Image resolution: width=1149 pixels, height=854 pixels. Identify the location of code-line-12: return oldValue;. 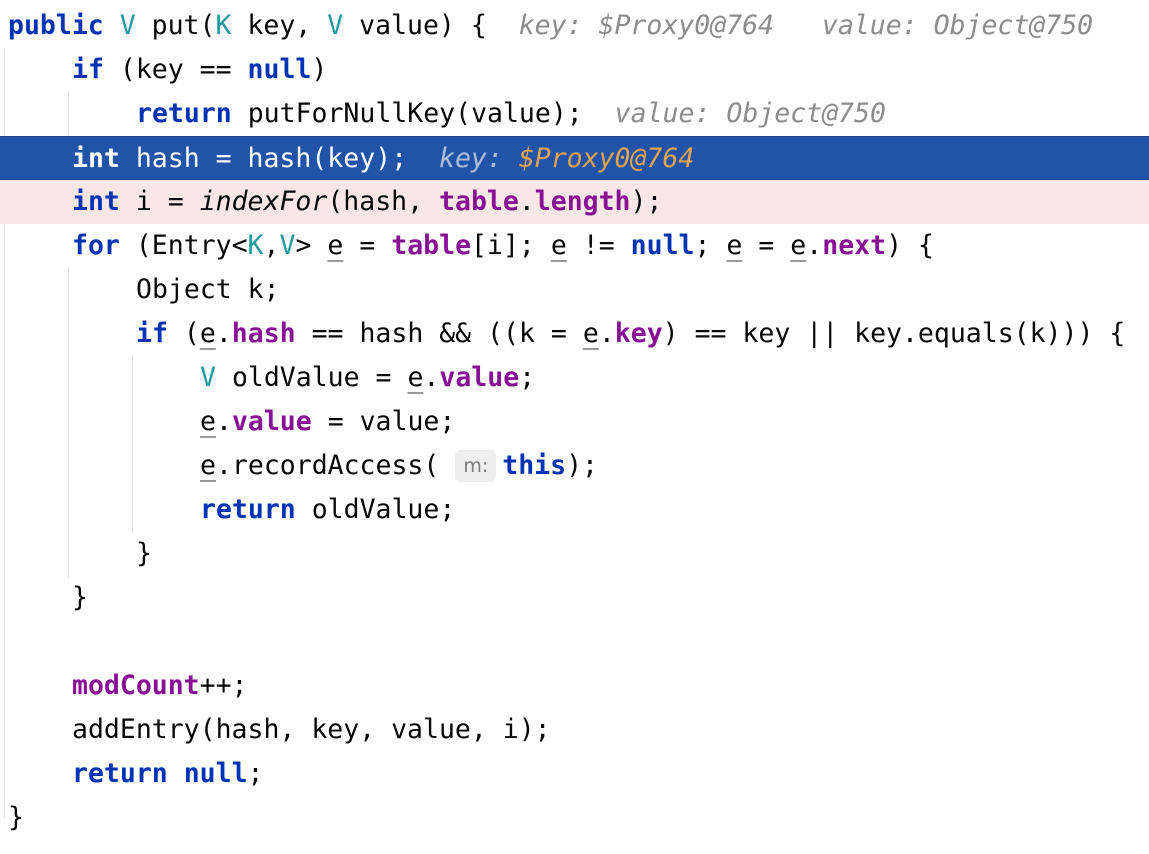
(574, 510).